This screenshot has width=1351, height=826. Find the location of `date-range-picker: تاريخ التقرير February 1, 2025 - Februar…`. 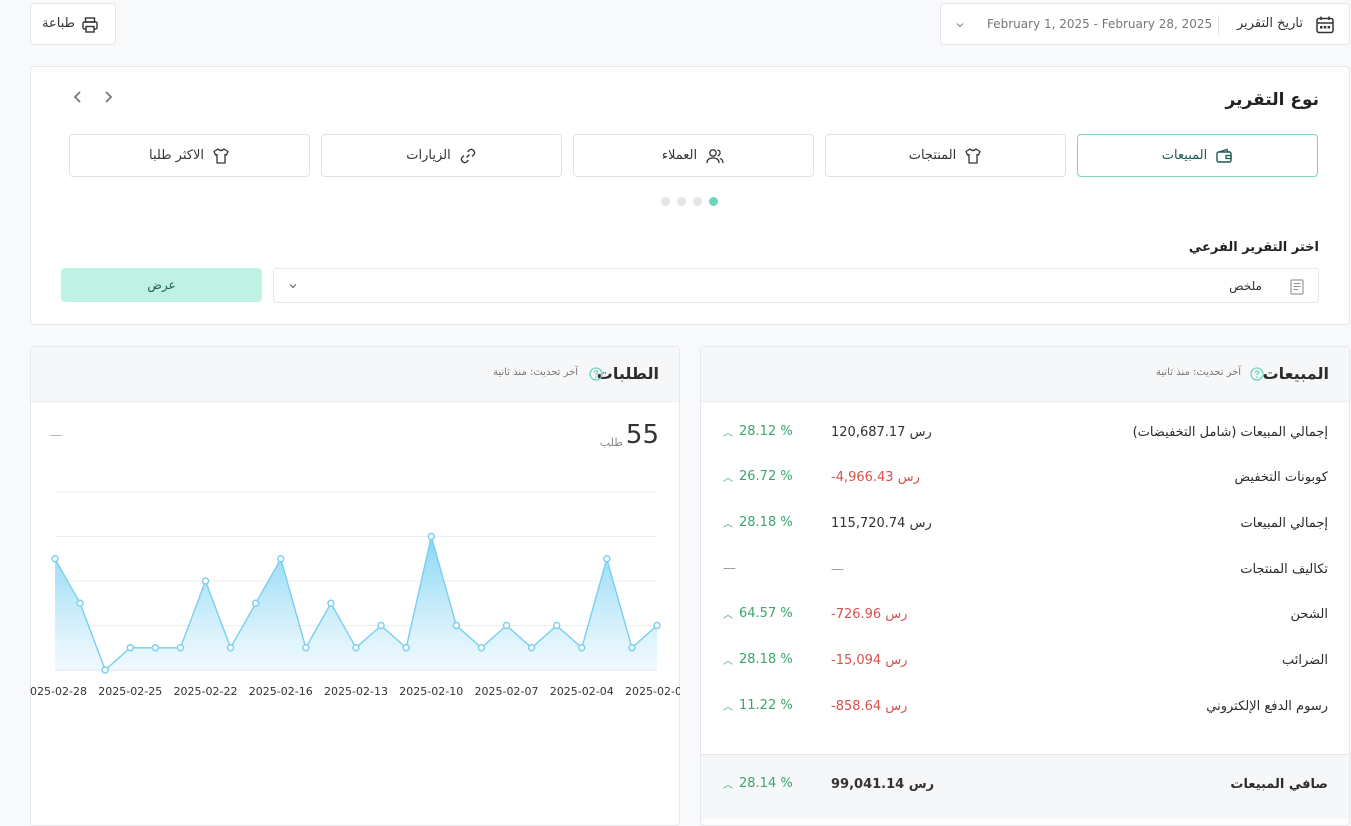

date-range-picker: تاريخ التقرير February 1, 2025 - Februar… is located at coordinates (1145, 24).